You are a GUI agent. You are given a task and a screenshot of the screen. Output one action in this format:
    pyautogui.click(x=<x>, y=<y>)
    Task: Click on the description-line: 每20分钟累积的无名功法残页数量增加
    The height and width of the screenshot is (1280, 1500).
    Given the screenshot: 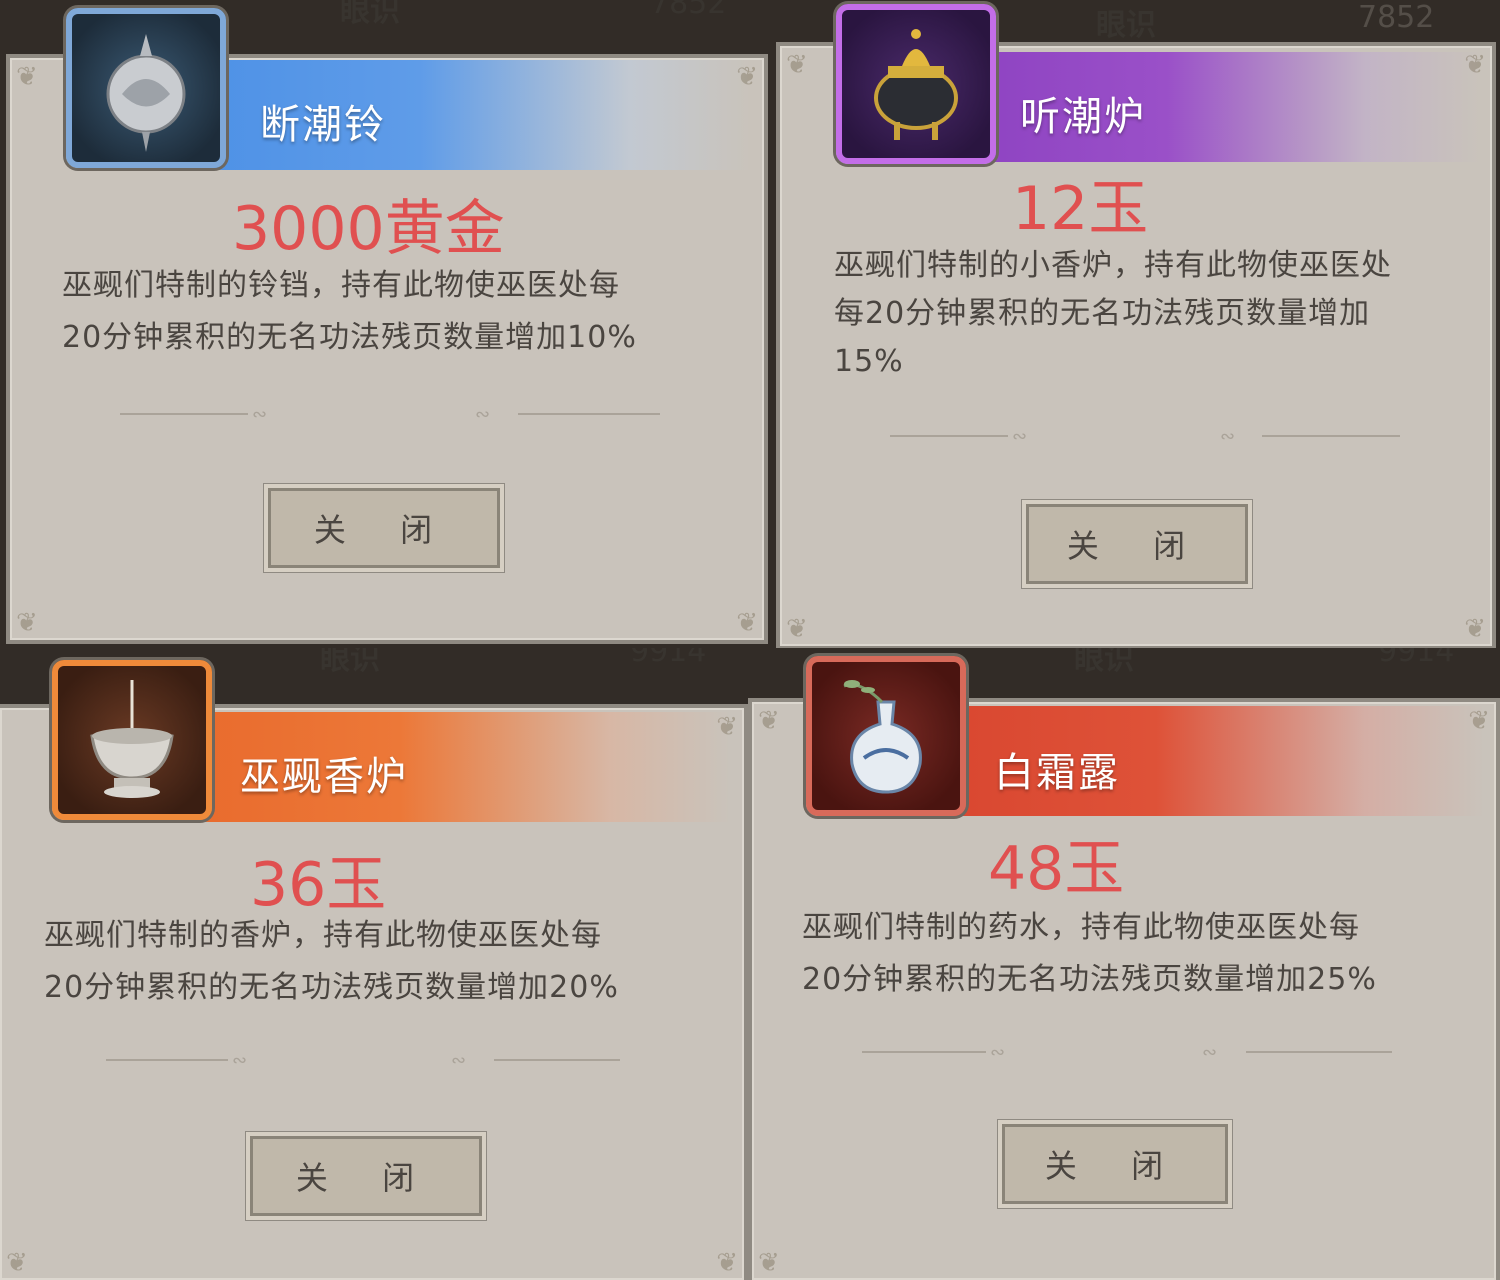 What is the action you would take?
    pyautogui.click(x=1102, y=313)
    